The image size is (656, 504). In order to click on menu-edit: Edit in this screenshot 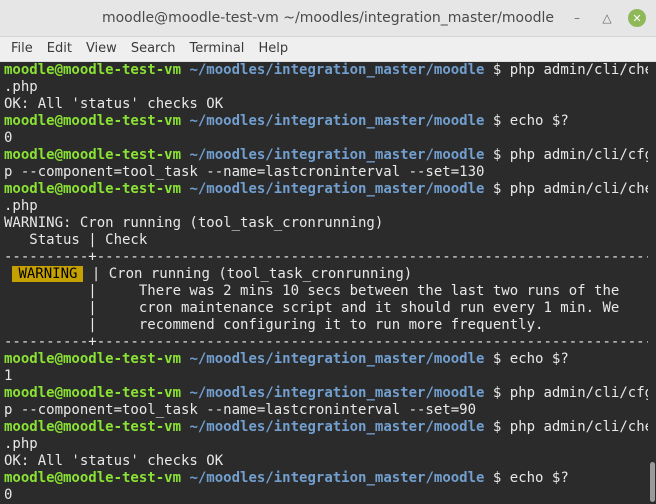, I will do `click(59, 49)`.